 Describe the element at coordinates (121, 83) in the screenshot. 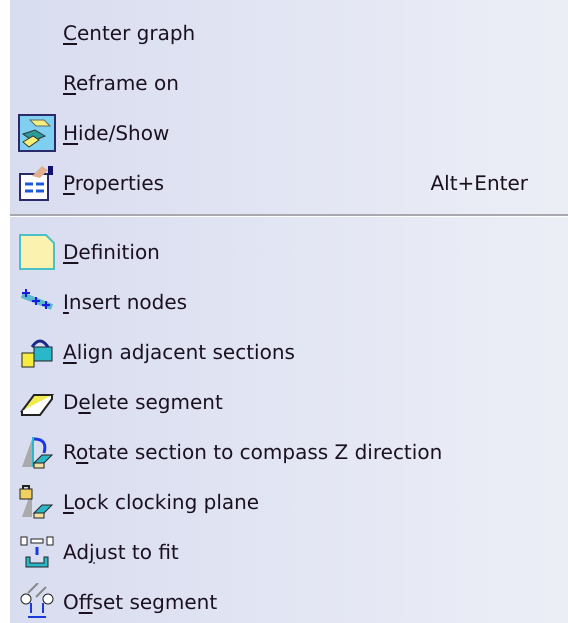

I see `menu-item: Reframe on` at that location.